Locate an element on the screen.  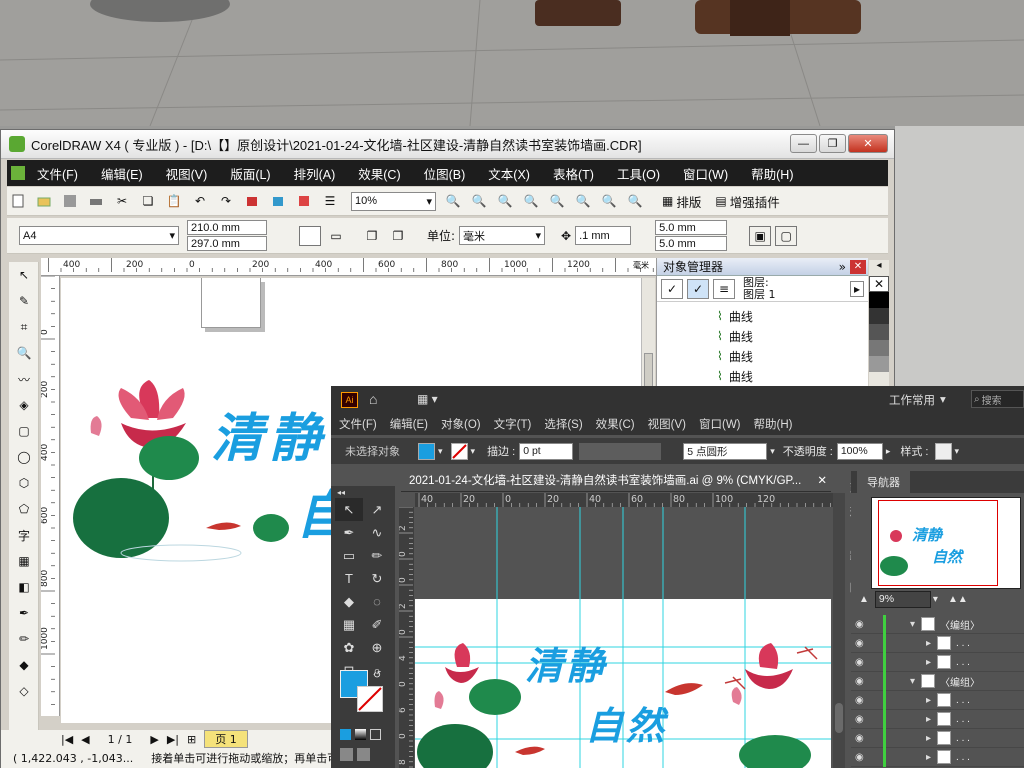
palette-scroll-up-icon: ◂ is located at coordinates (879, 268).